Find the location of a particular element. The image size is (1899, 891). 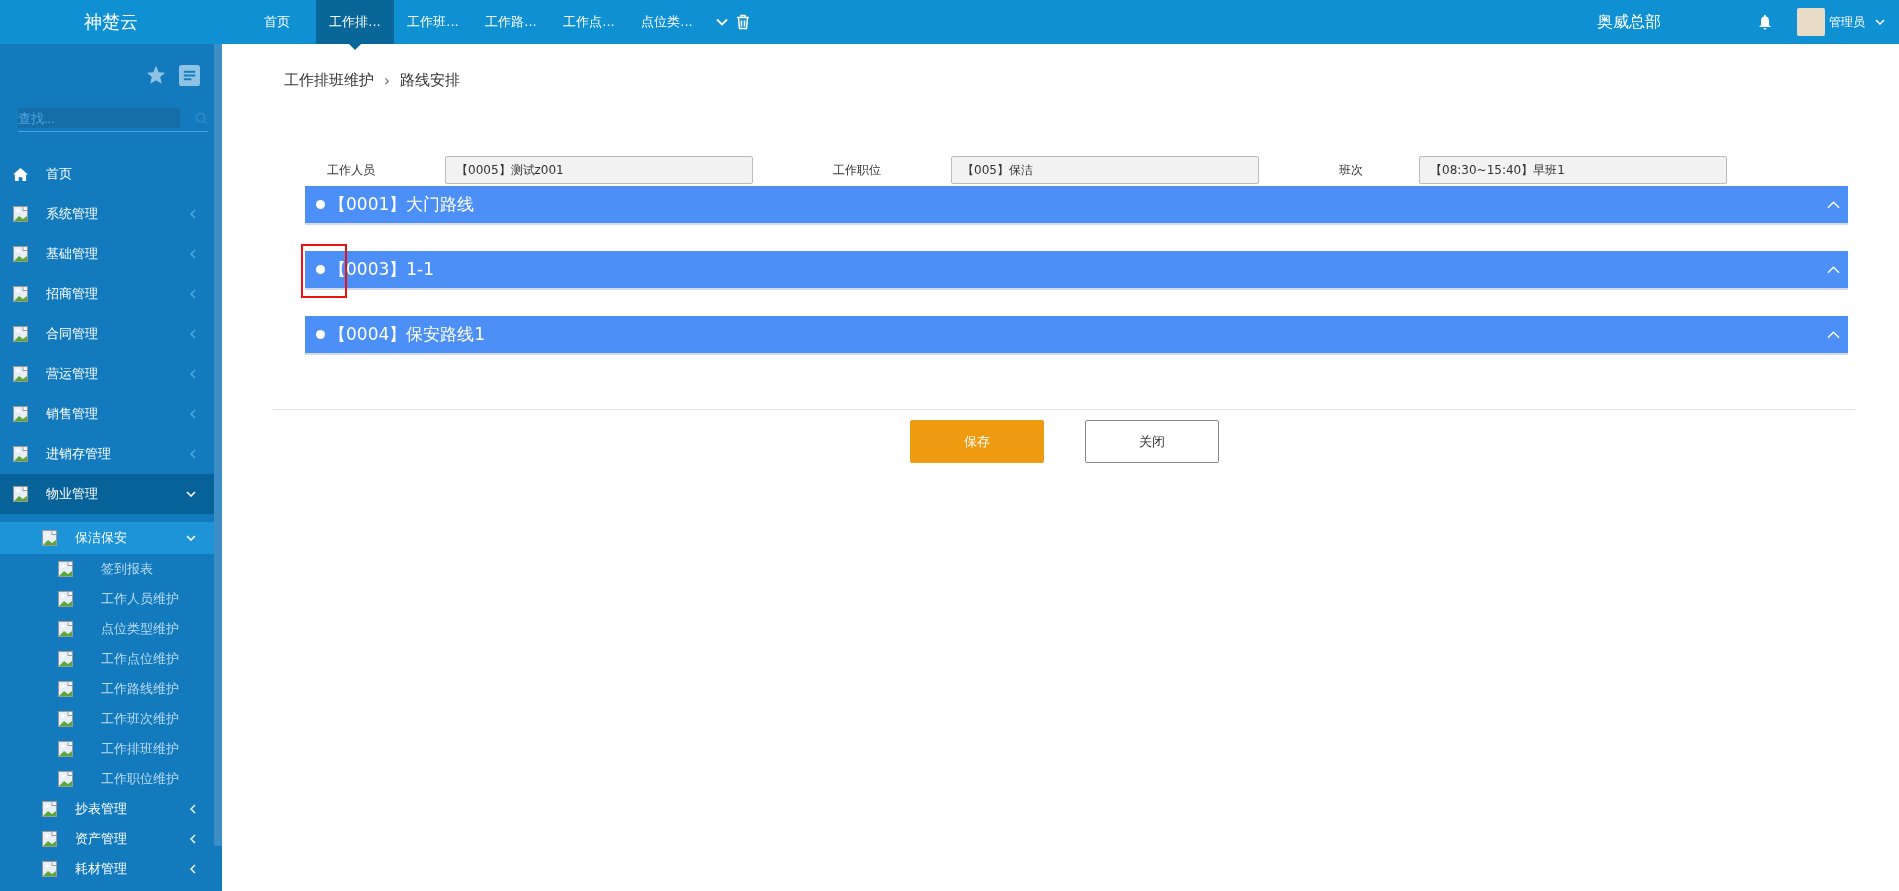

sidebar-item: 营运管理 is located at coordinates (107, 374).